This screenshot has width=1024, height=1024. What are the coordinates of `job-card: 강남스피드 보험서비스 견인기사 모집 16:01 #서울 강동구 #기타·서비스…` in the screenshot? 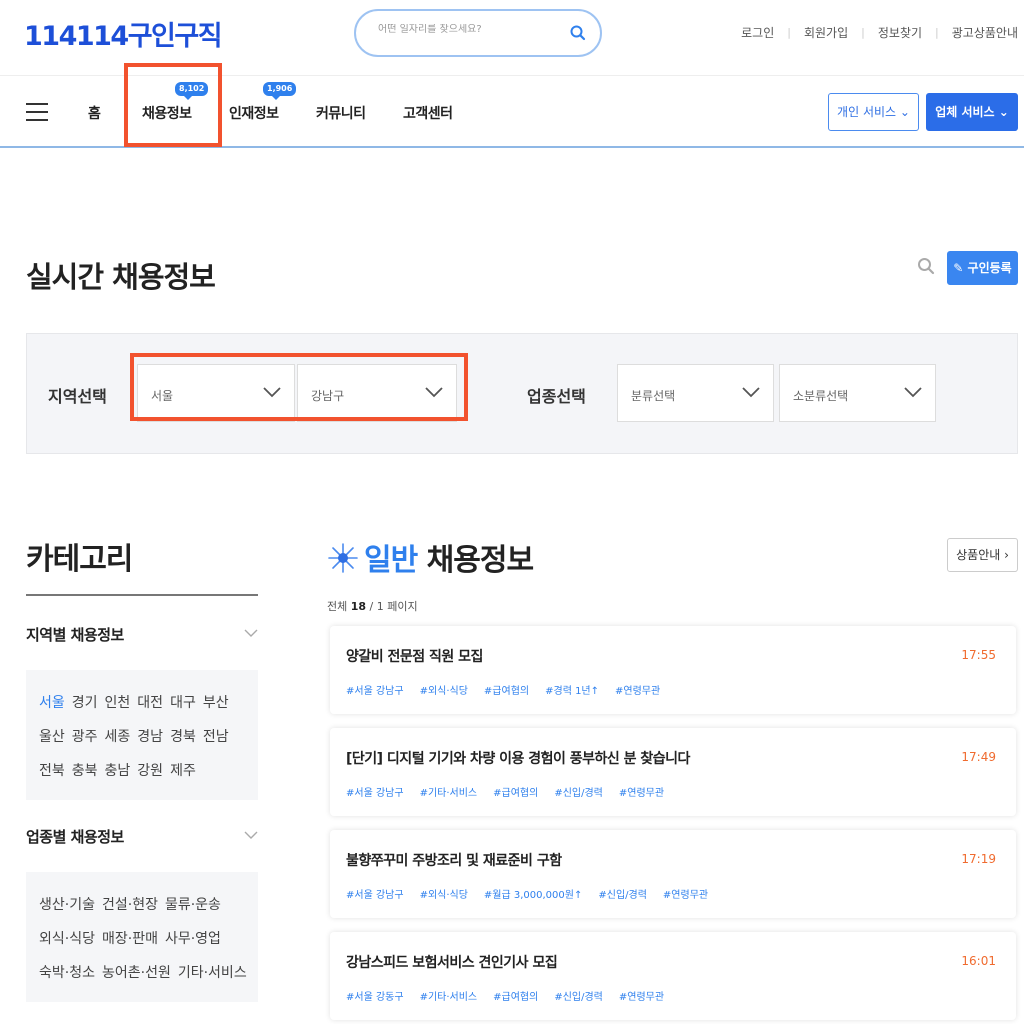 It's located at (673, 976).